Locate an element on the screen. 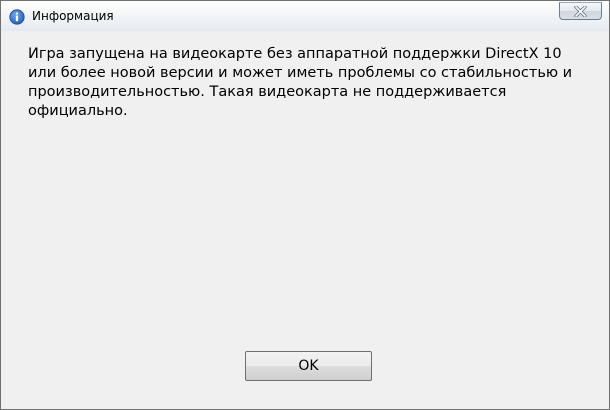  window-title: Информация is located at coordinates (73, 16).